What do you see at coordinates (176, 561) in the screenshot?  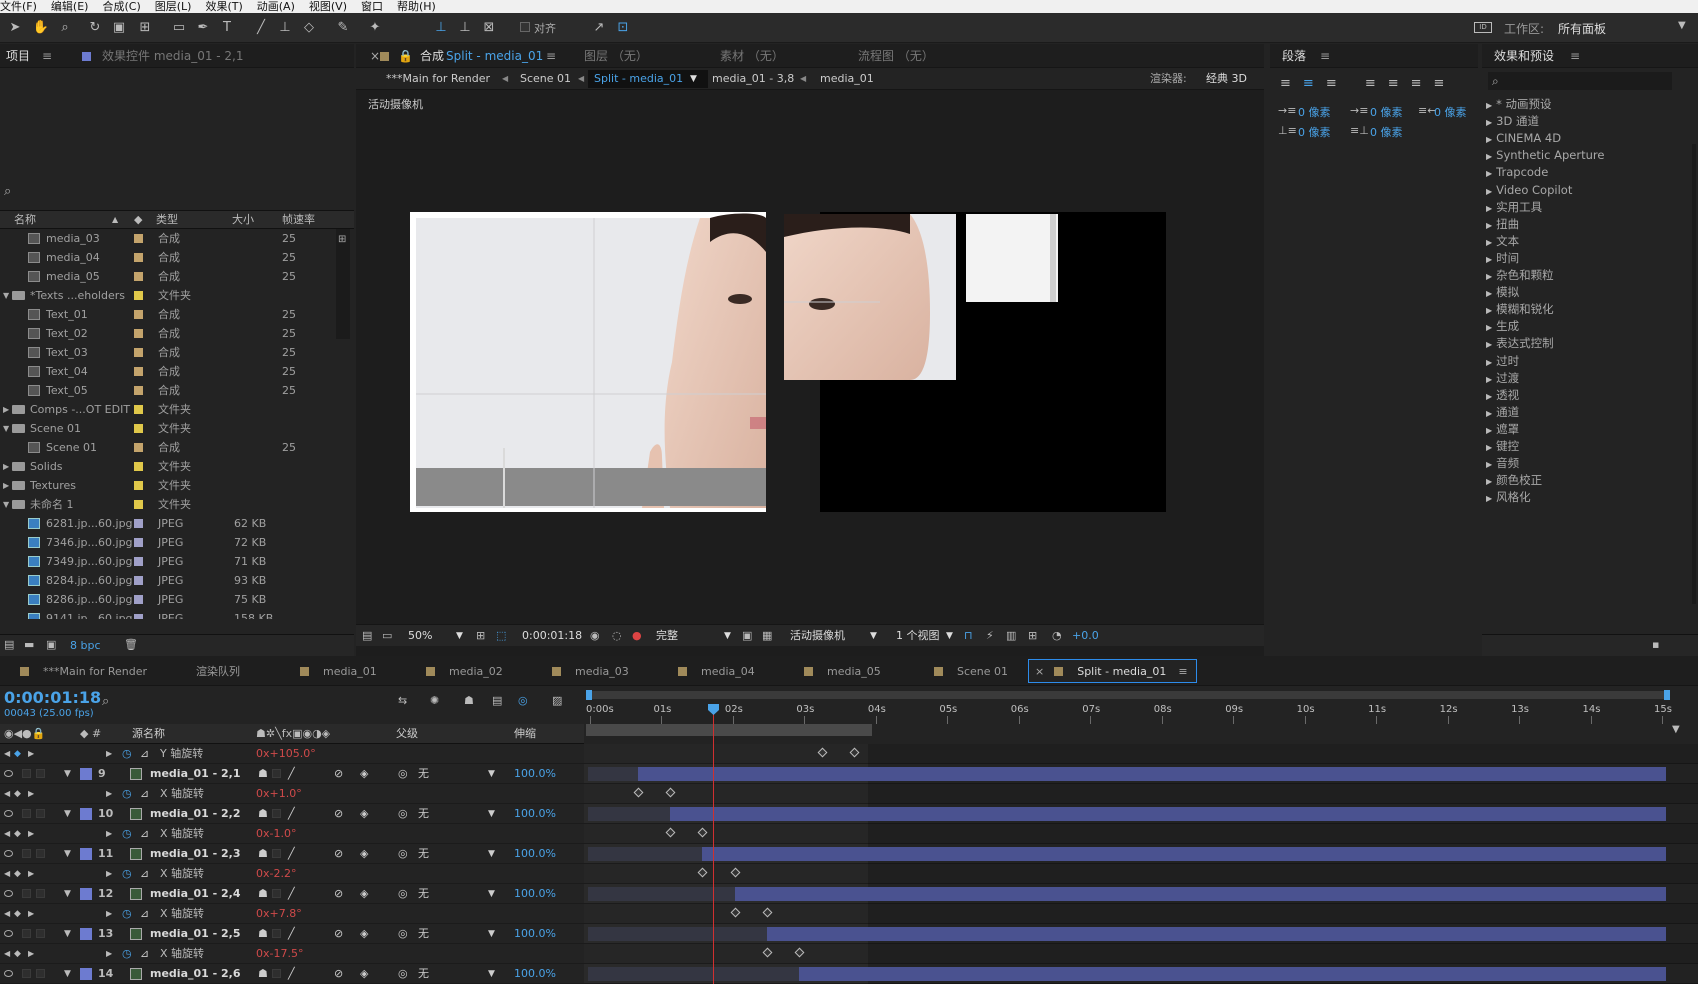 I see `project-item: 7349.jp...60.jpg JPEG 71 KB` at bounding box center [176, 561].